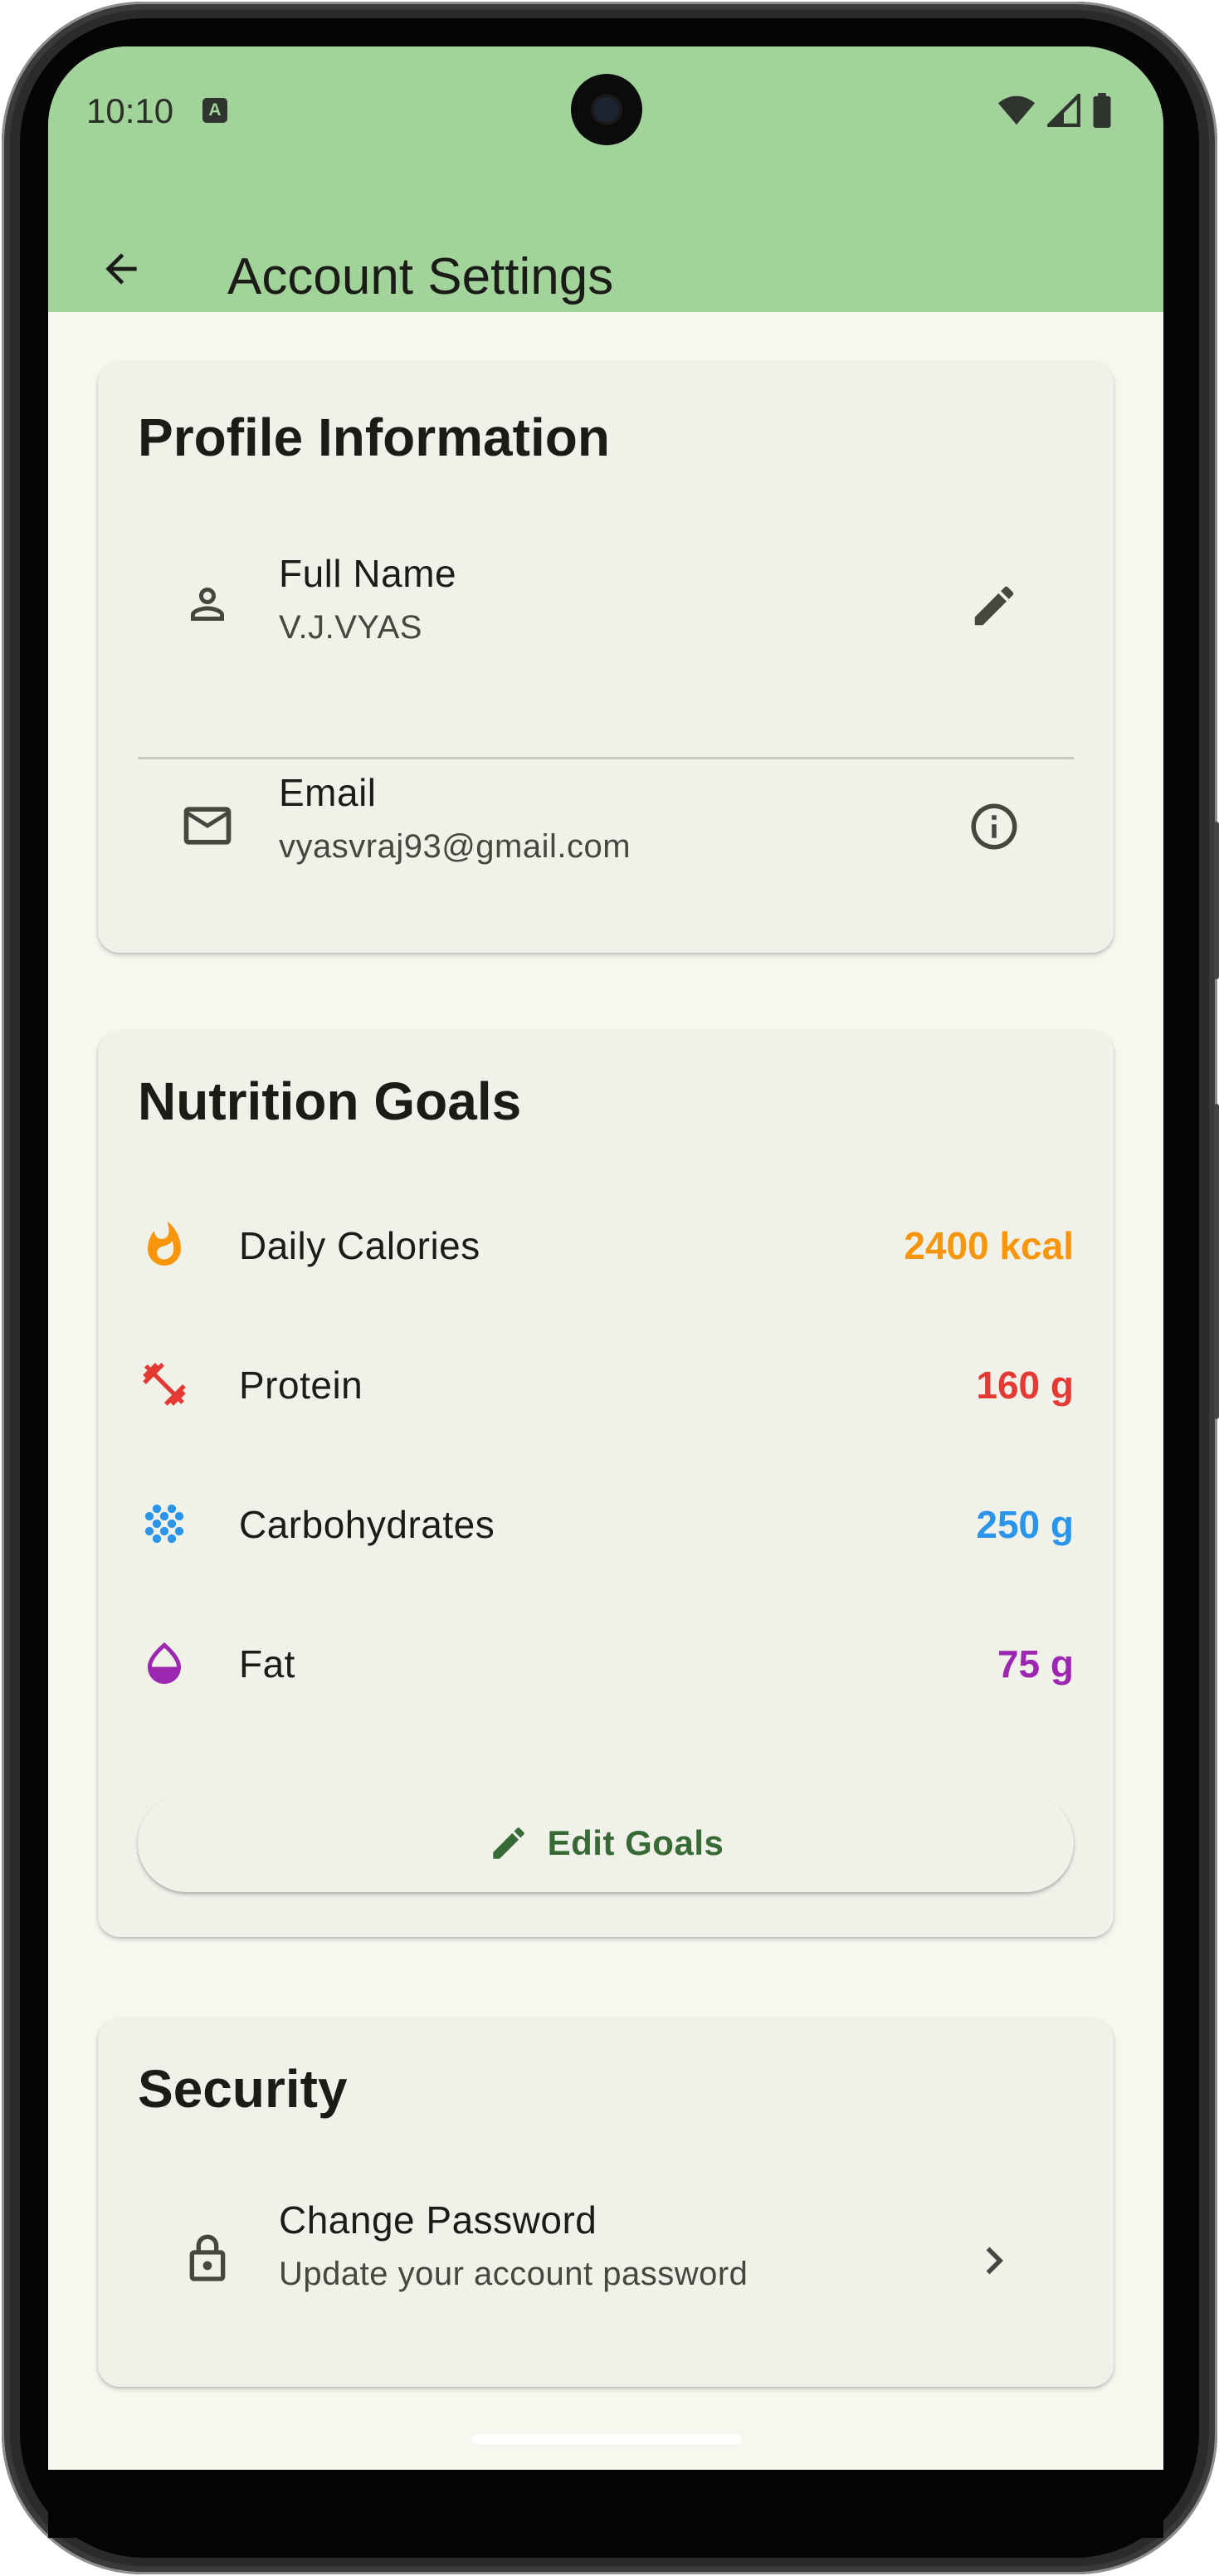 The image size is (1219, 2576). Describe the element at coordinates (165, 1244) in the screenshot. I see `flame-icon` at that location.